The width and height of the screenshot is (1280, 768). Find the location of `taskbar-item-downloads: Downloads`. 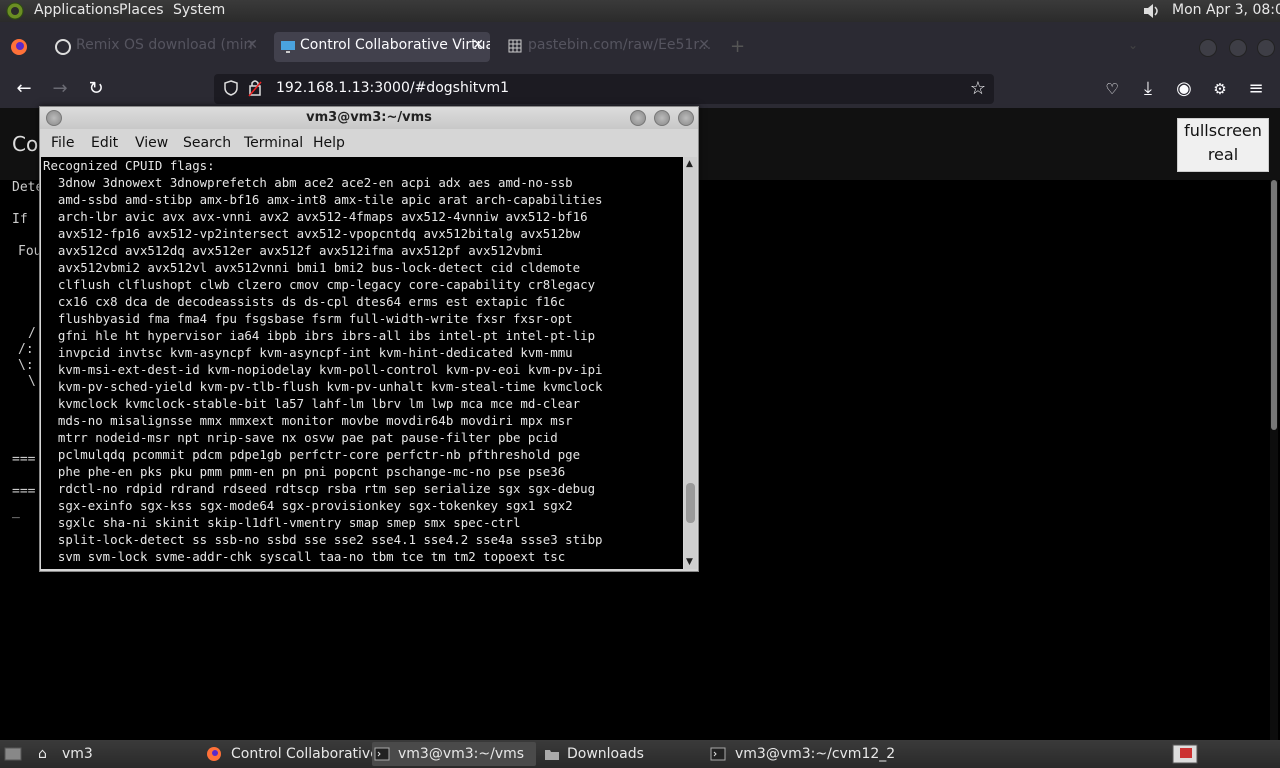

taskbar-item-downloads: Downloads is located at coordinates (622, 754).